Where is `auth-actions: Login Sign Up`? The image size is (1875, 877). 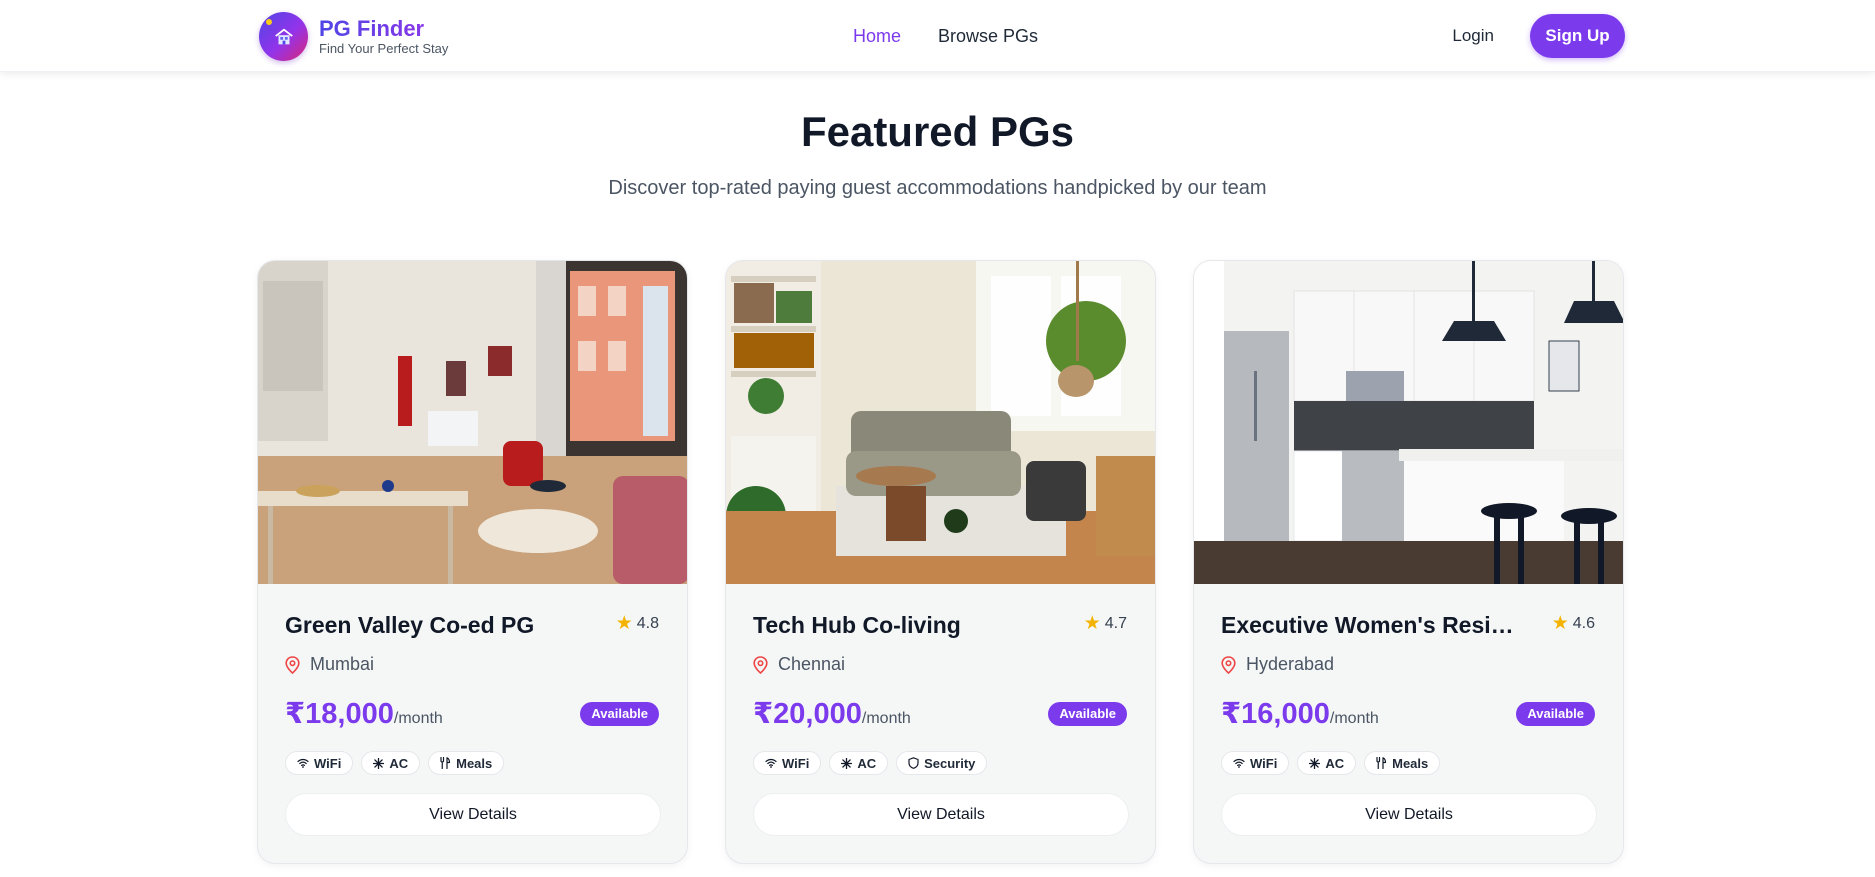 auth-actions: Login Sign Up is located at coordinates (1538, 36).